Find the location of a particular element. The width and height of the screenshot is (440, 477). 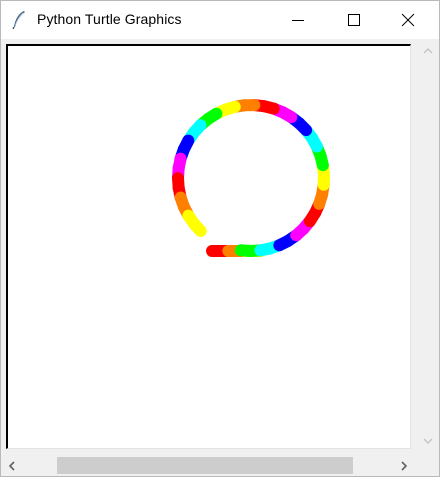

minimize-button is located at coordinates (298, 20).